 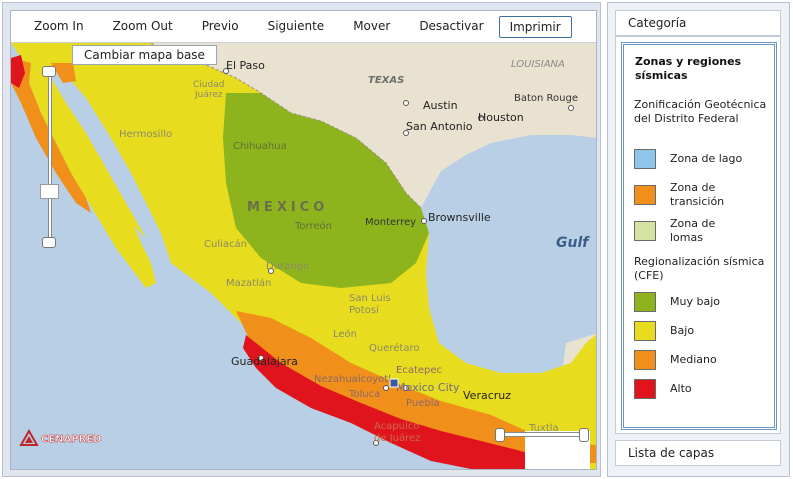 What do you see at coordinates (394, 348) in the screenshot?
I see `label-queretaro: Querétaro` at bounding box center [394, 348].